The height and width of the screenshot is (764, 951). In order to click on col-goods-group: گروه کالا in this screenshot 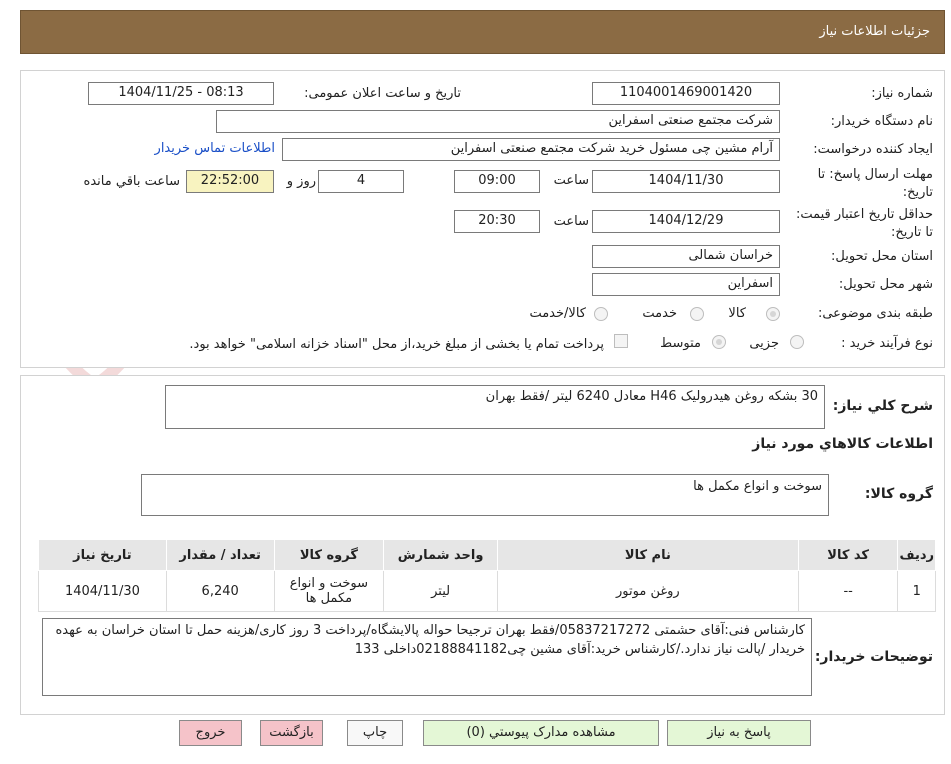, I will do `click(329, 555)`.